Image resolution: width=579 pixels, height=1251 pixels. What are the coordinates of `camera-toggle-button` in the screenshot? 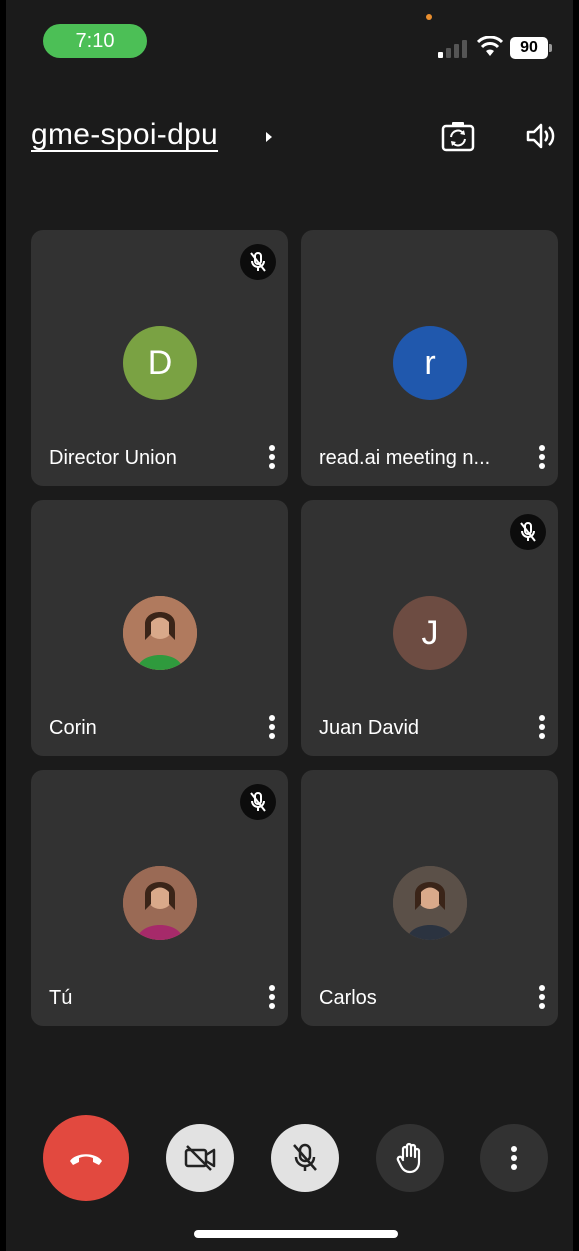 It's located at (200, 1158).